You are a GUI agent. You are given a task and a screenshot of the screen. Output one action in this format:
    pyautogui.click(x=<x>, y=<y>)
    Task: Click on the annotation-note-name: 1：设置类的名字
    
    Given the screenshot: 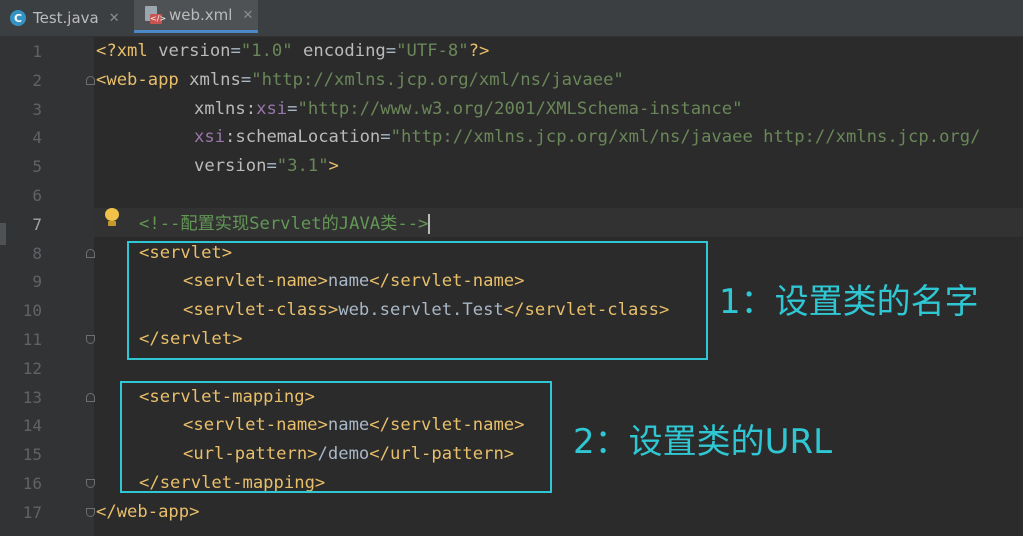 What is the action you would take?
    pyautogui.click(x=849, y=302)
    